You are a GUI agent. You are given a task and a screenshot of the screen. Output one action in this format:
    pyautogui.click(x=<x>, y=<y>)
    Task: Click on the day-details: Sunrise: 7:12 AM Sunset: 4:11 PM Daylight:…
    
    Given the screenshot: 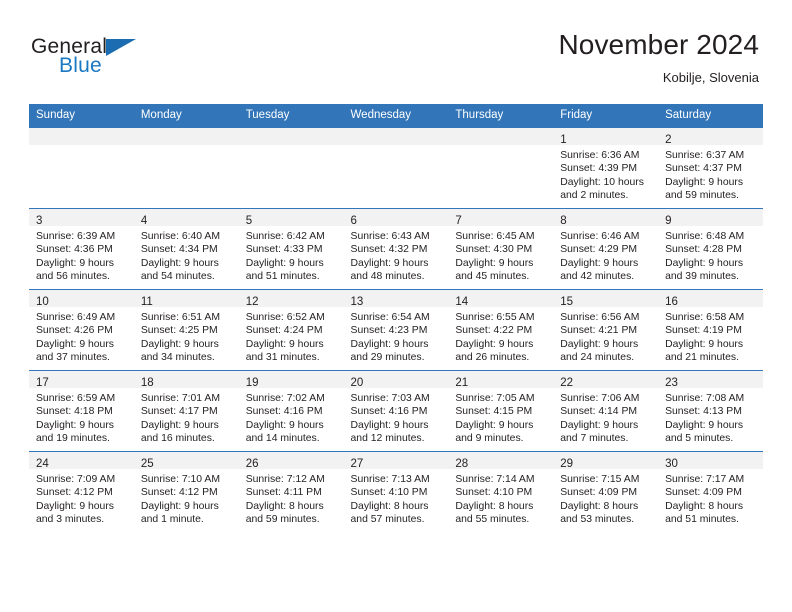 What is the action you would take?
    pyautogui.click(x=291, y=497)
    